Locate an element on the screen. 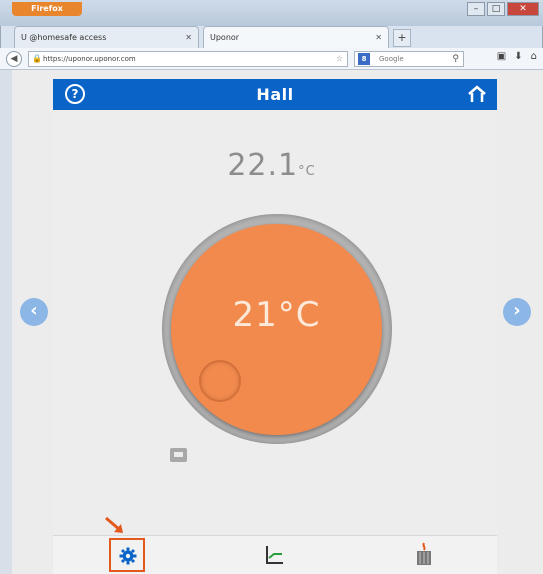 This screenshot has width=543, height=574. tab-uponor: Uponor ✕ is located at coordinates (296, 37).